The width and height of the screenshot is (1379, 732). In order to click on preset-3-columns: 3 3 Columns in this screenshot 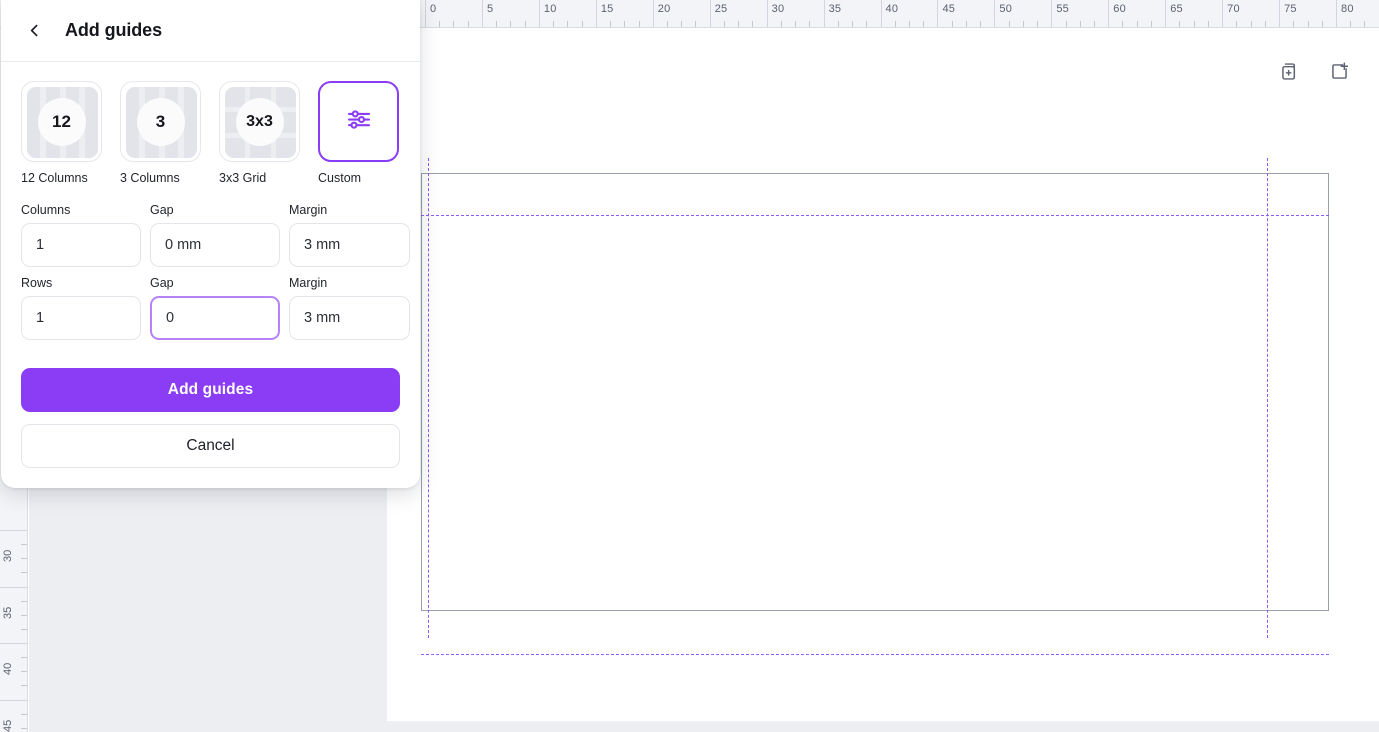, I will do `click(160, 133)`.